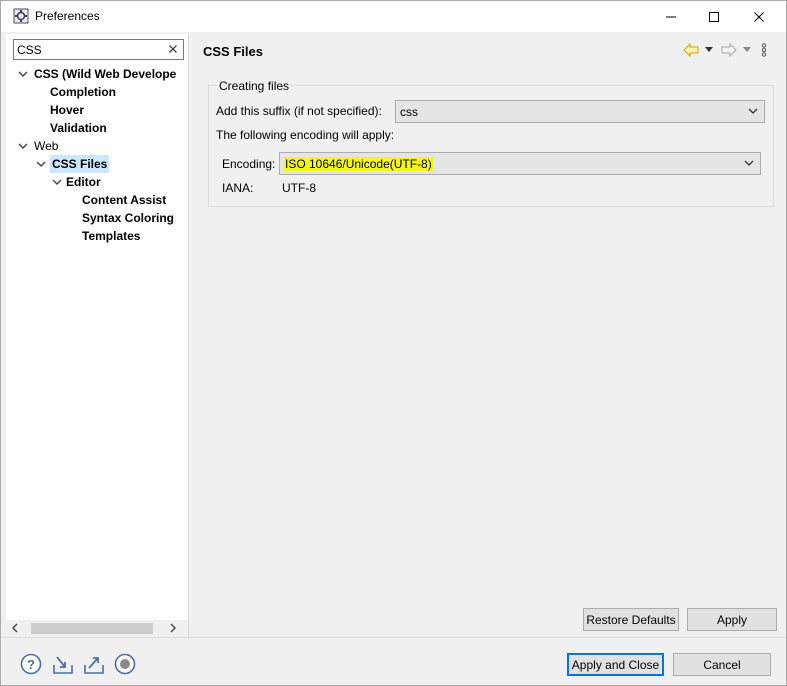 This screenshot has width=787, height=686. I want to click on tree-item-label: CSS (Wild Web Develope, so click(105, 74).